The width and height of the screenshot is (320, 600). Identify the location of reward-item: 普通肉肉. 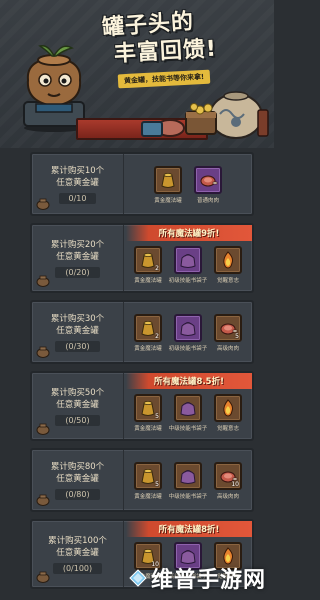
(208, 185).